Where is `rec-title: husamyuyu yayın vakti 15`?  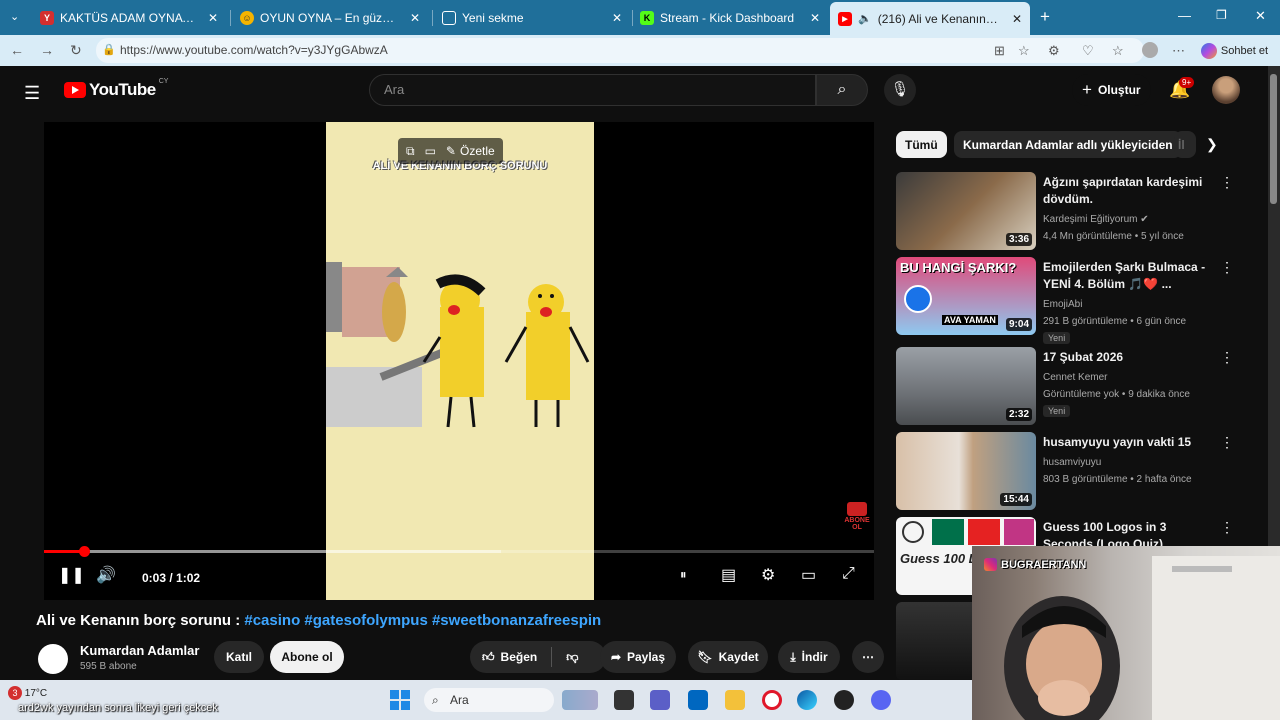
rec-title: husamyuyu yayın vakti 15 is located at coordinates (1130, 442).